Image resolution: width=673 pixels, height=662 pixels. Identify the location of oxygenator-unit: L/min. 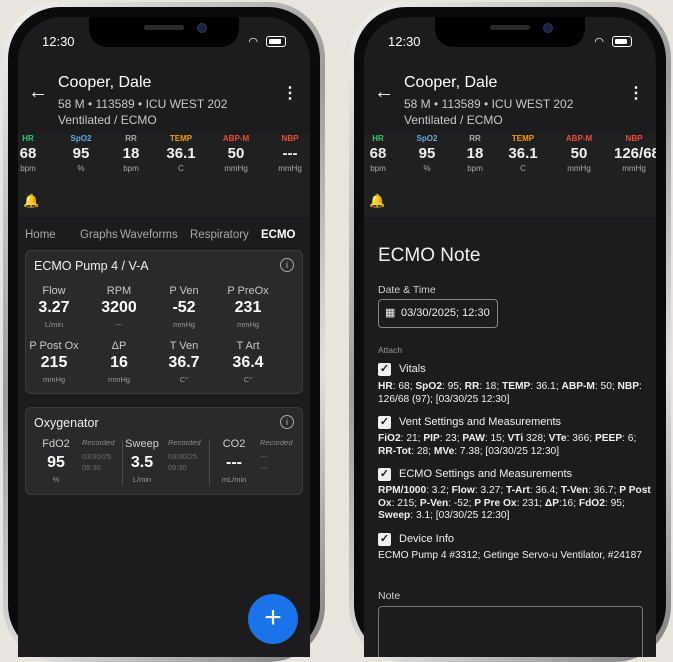
(142, 479).